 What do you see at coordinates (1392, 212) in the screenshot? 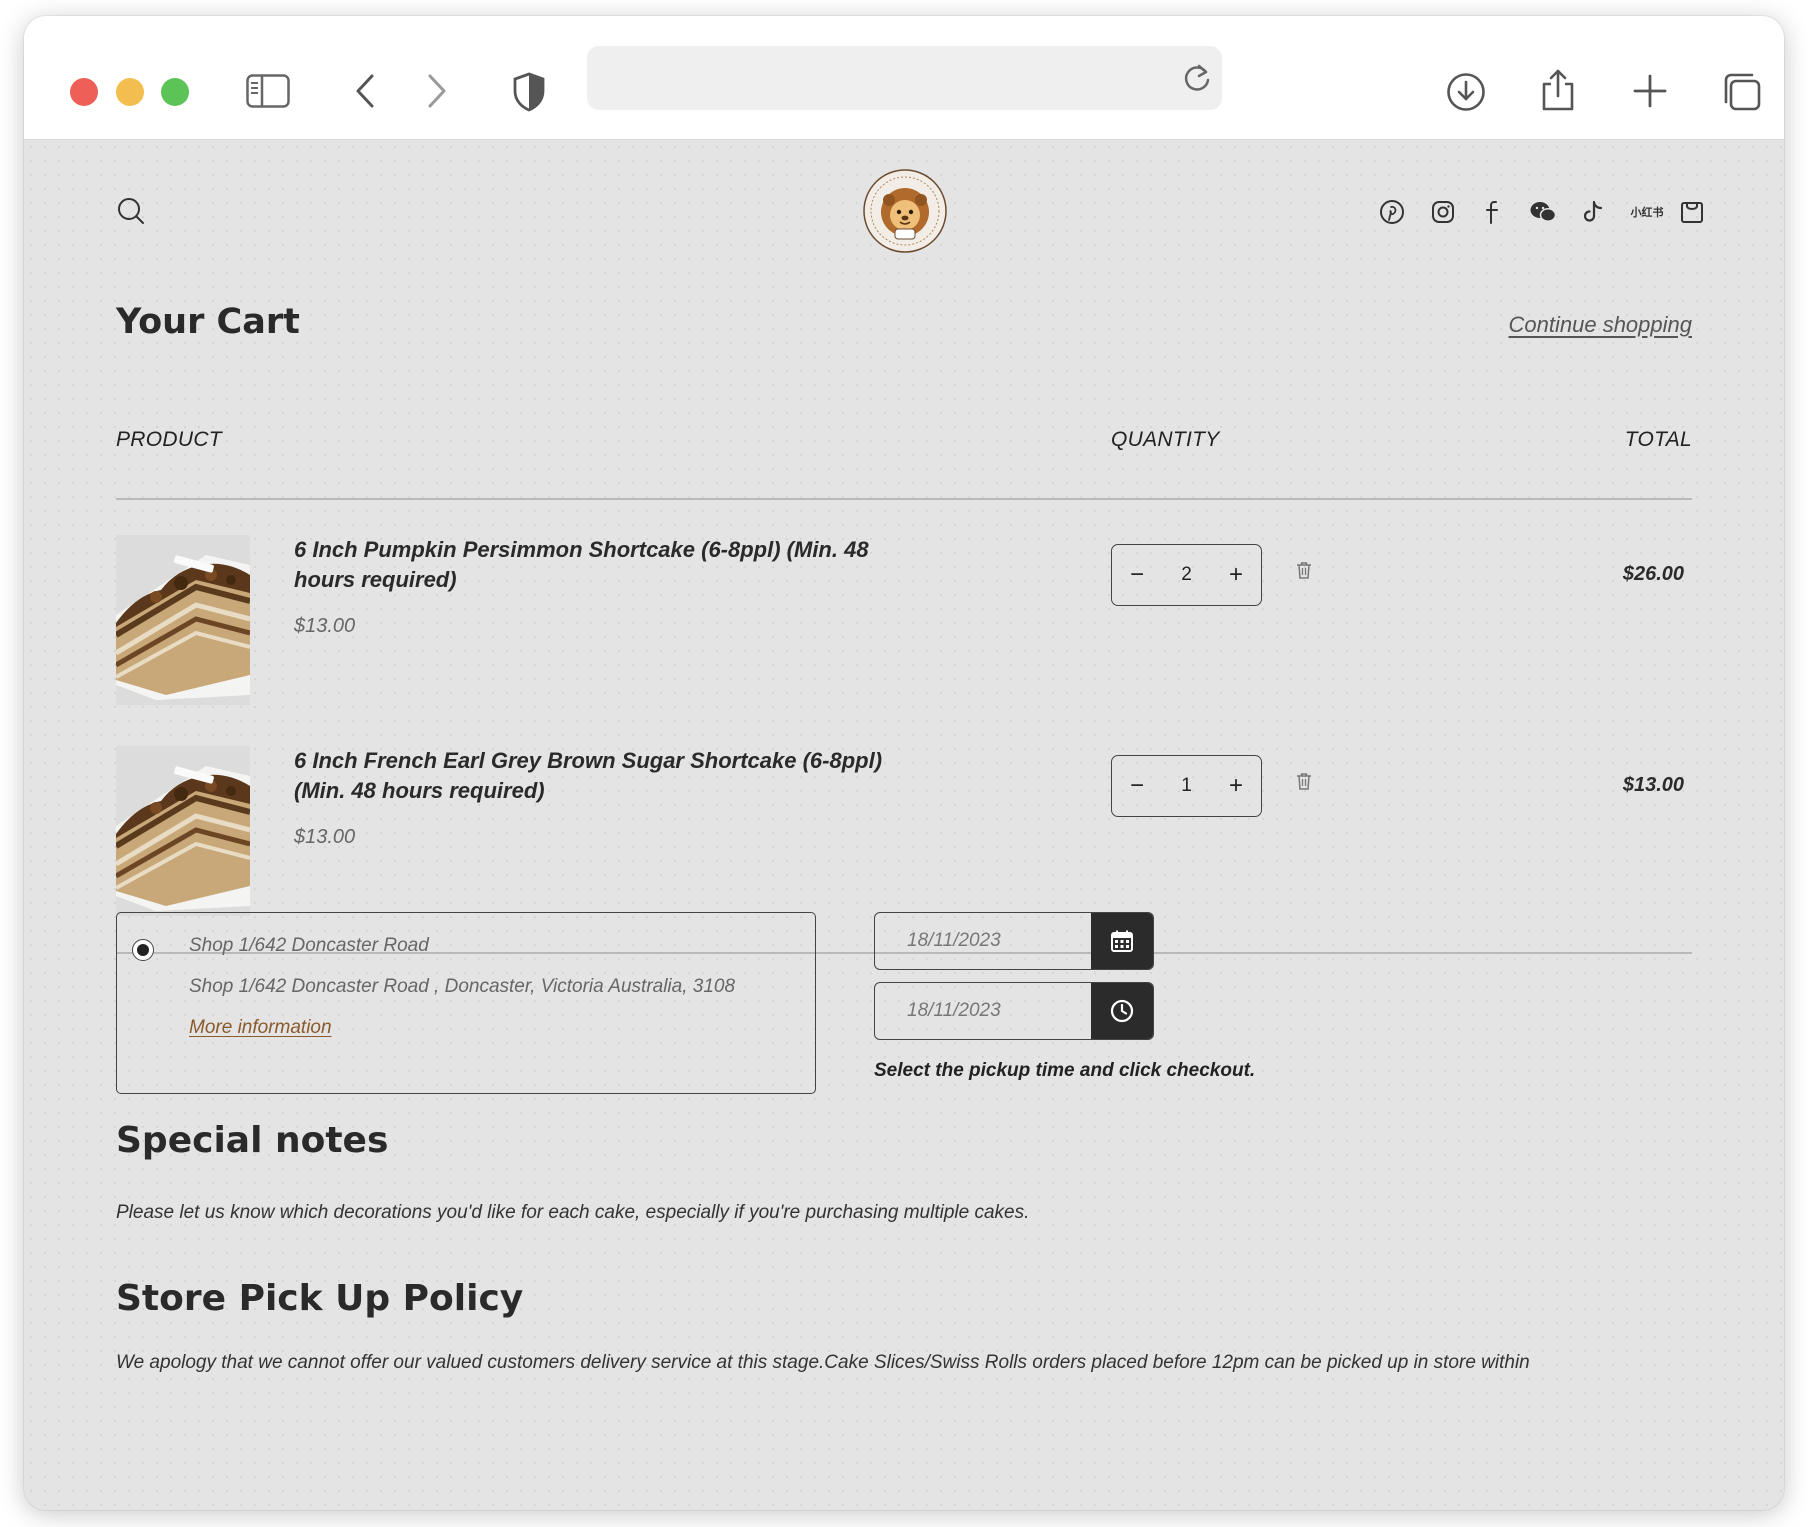
I see `pinterest-icon` at bounding box center [1392, 212].